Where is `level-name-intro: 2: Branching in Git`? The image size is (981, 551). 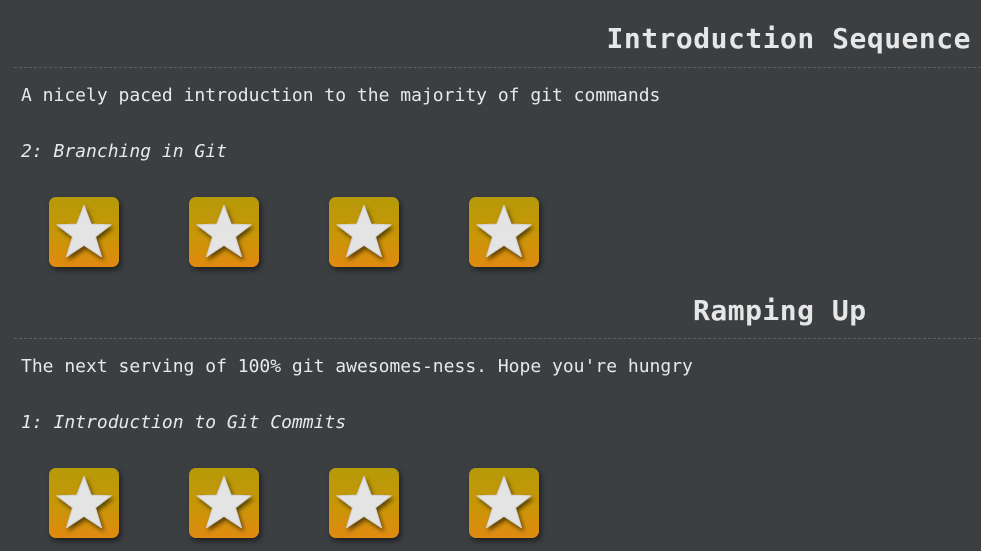
level-name-intro: 2: Branching in Git is located at coordinates (124, 151).